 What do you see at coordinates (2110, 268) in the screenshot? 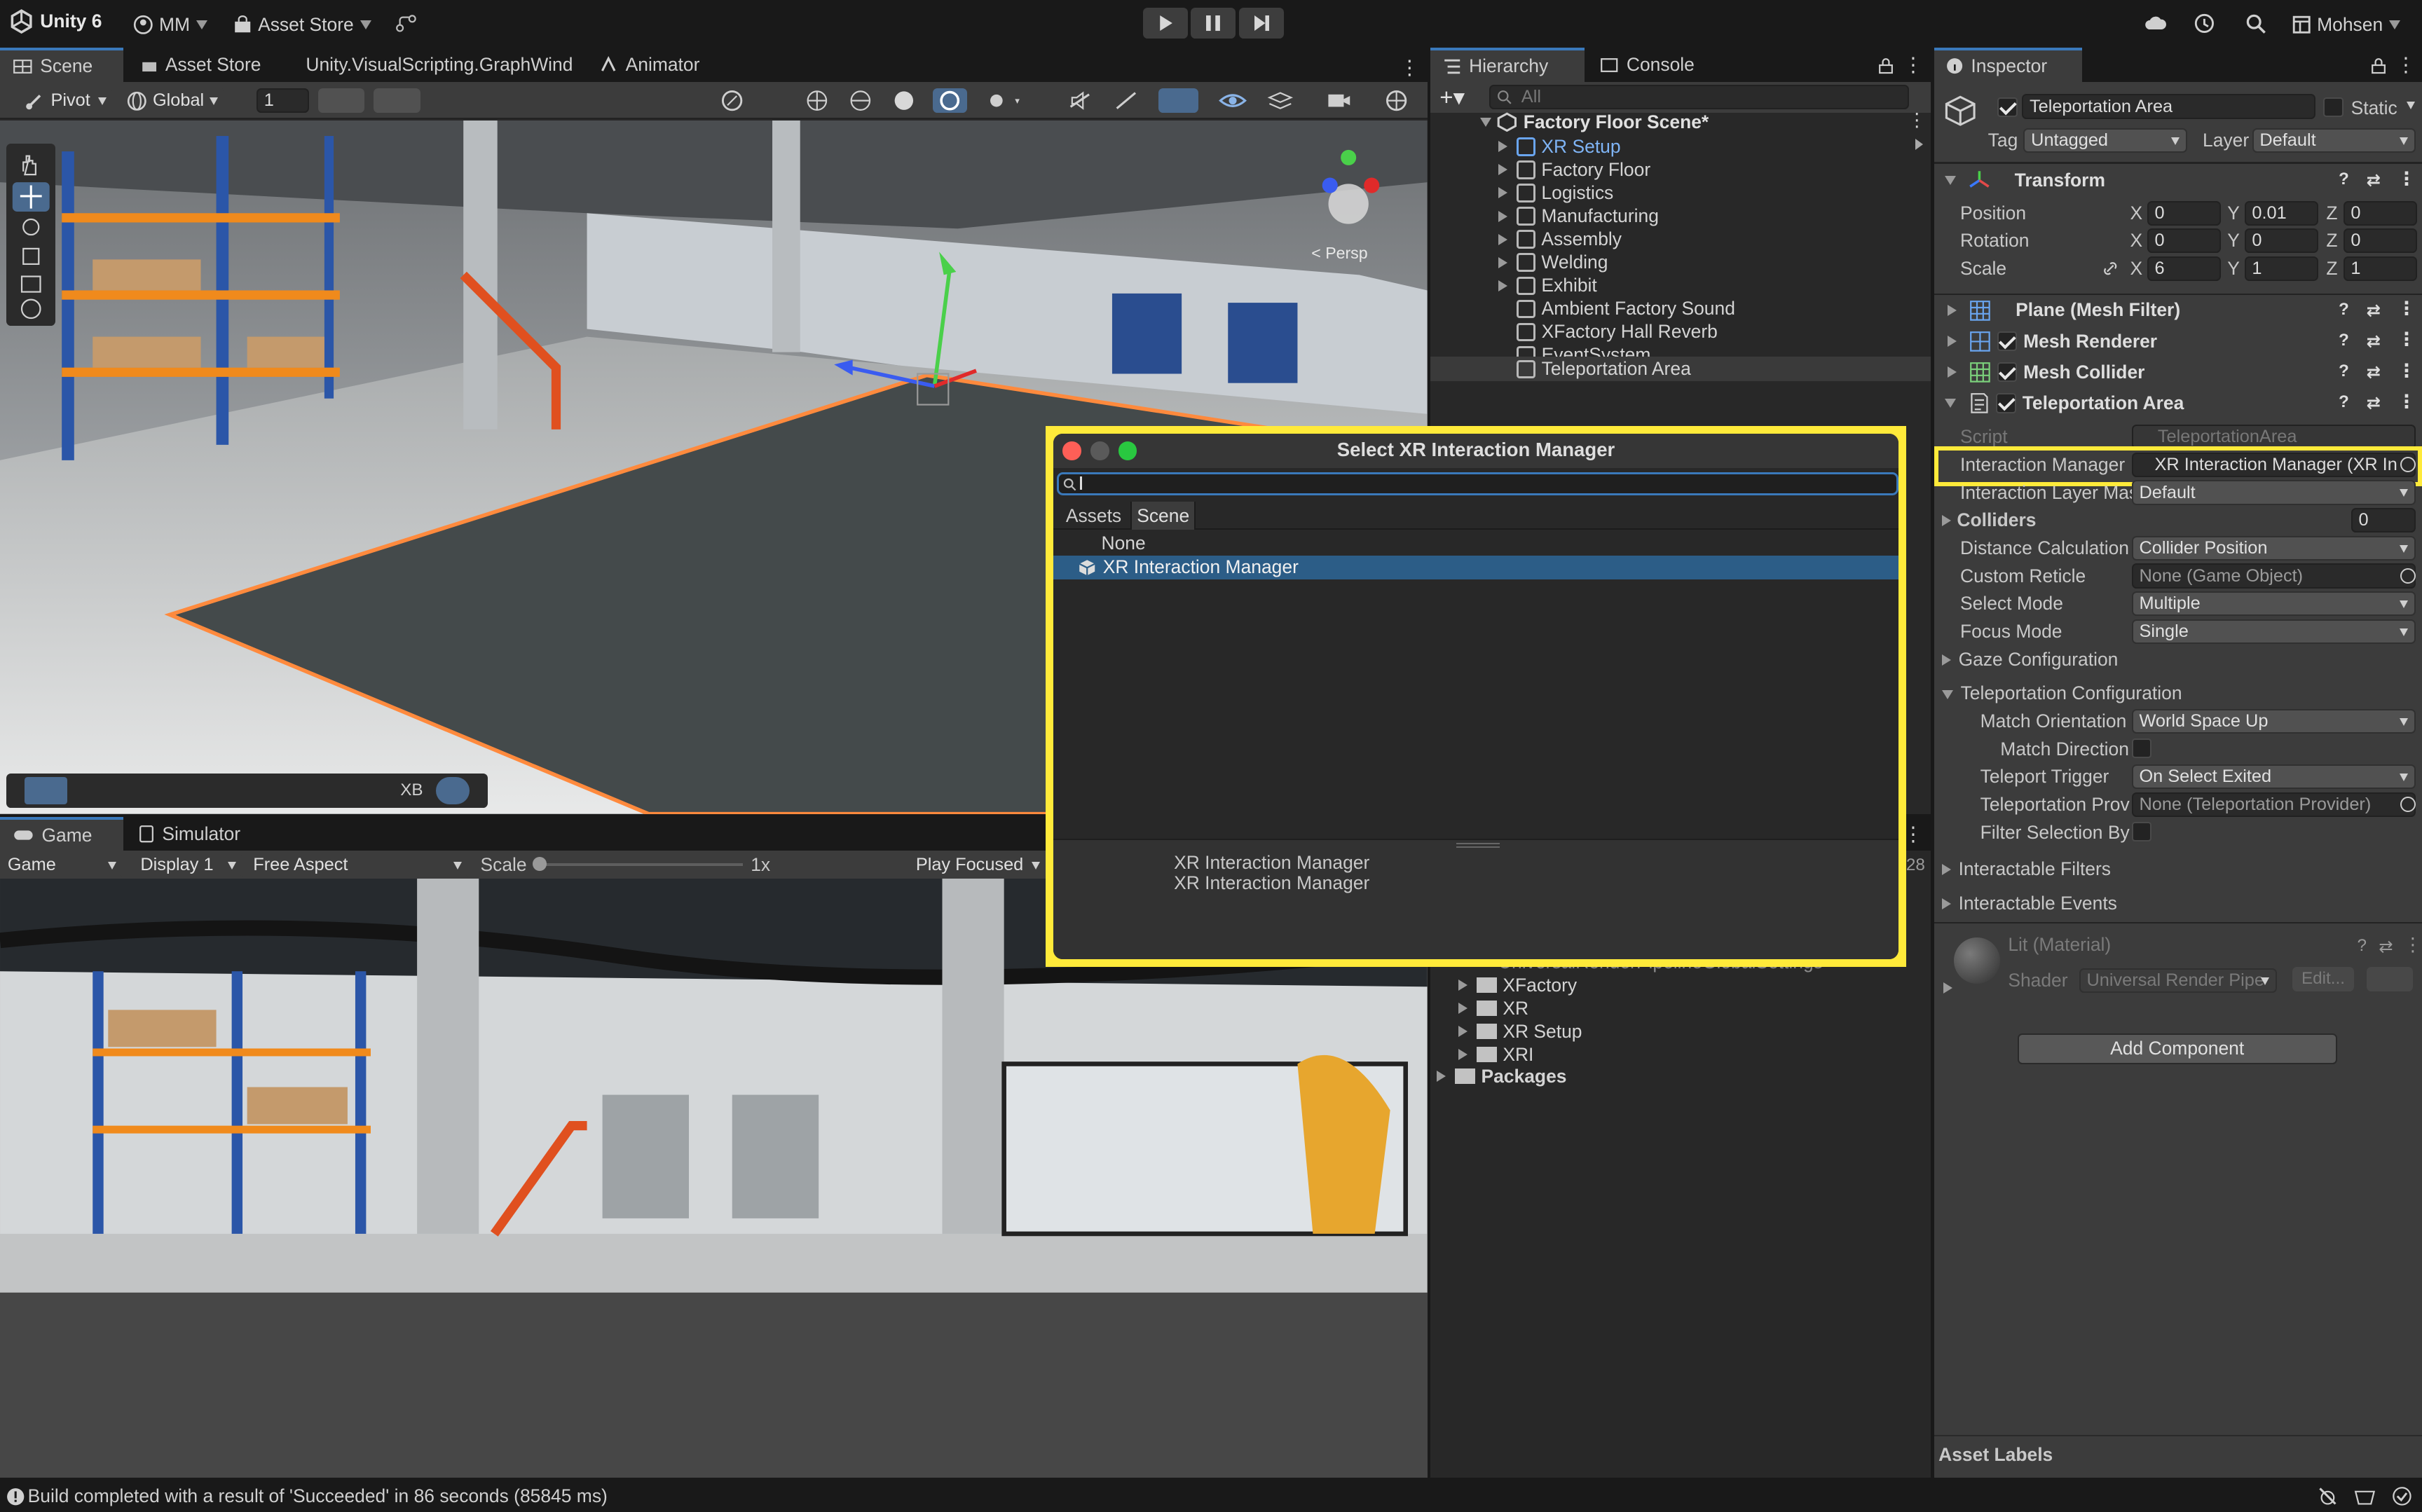
I see `link-icon` at bounding box center [2110, 268].